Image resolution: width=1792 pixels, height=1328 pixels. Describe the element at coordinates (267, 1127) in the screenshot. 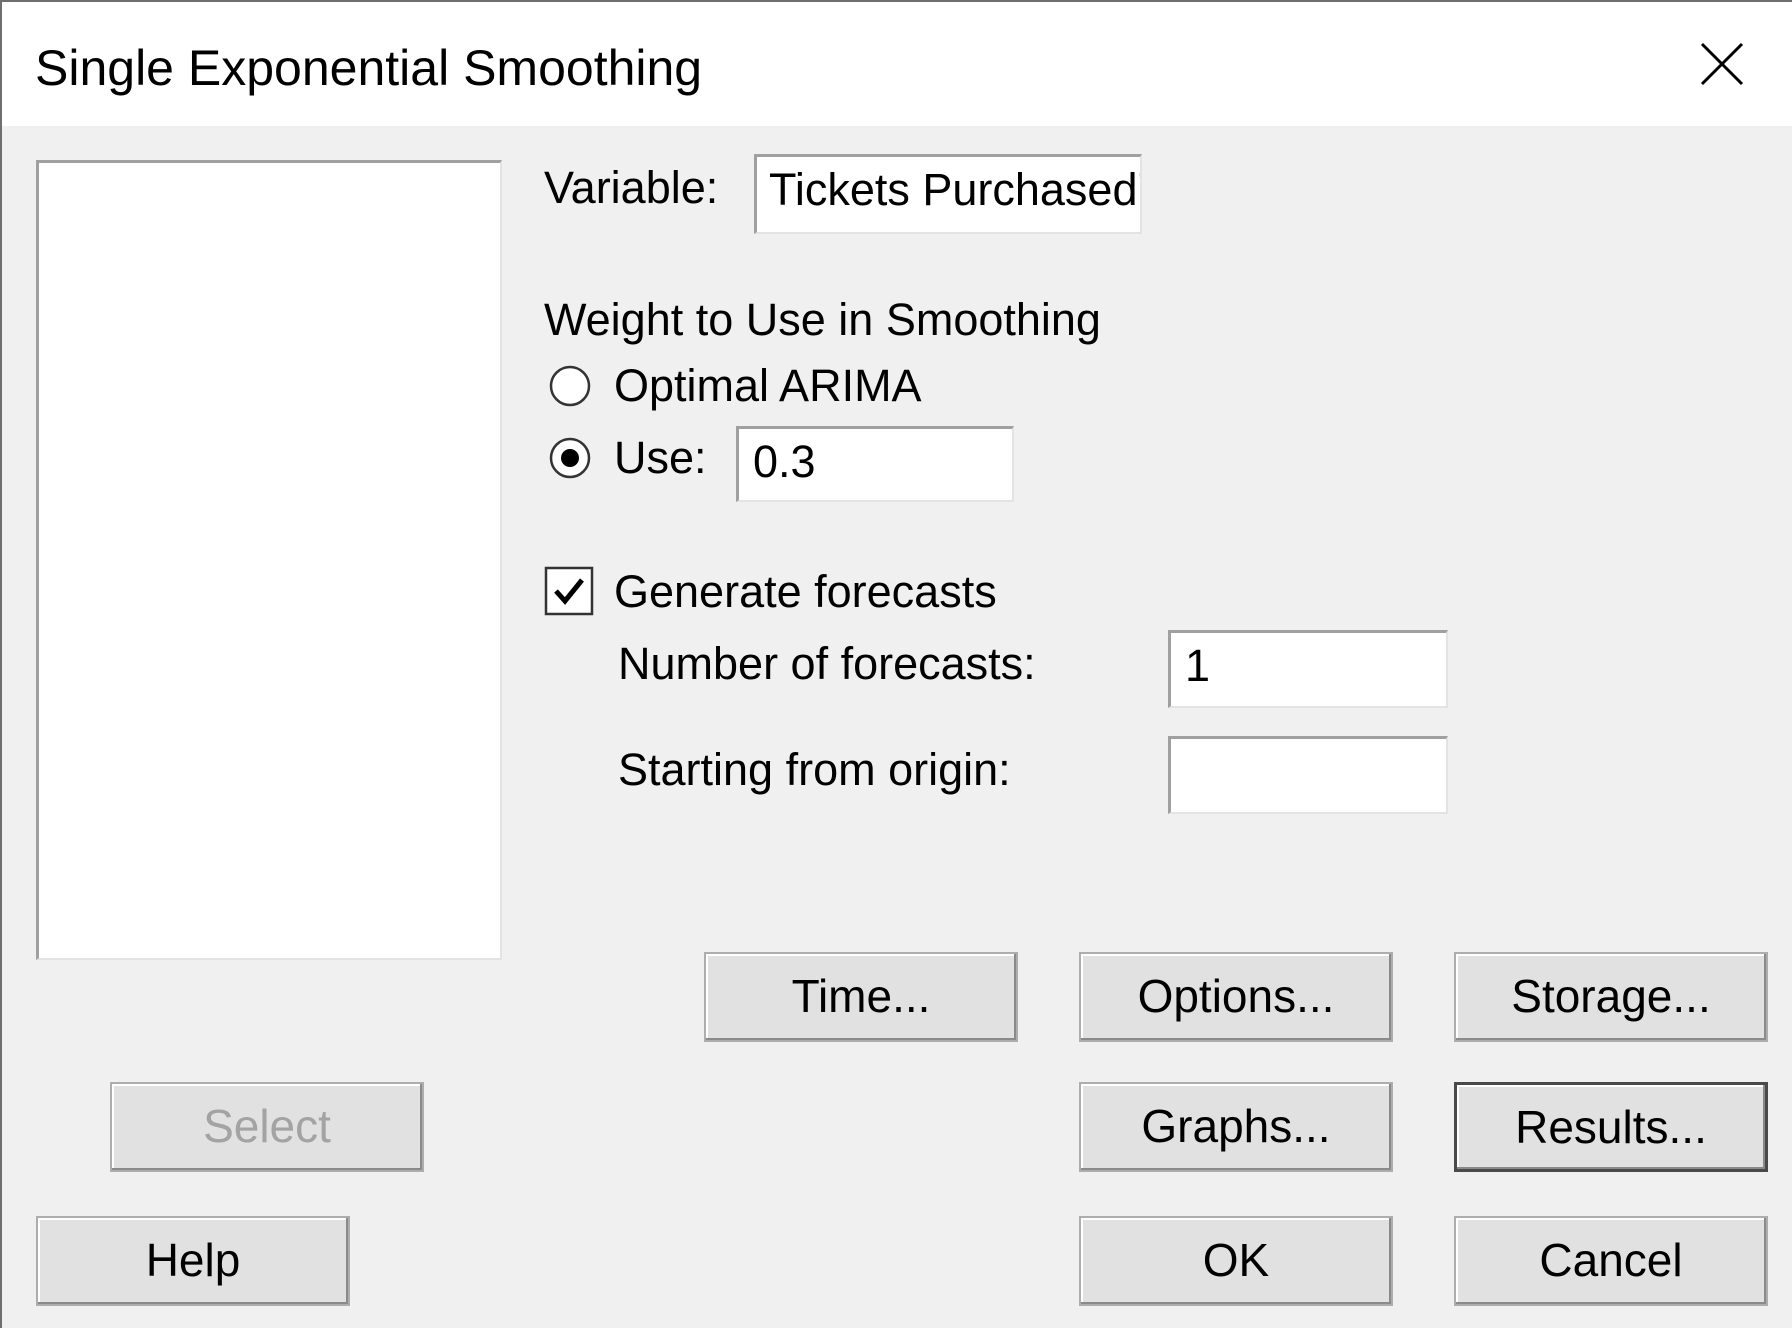

I see `select-button: Select` at that location.